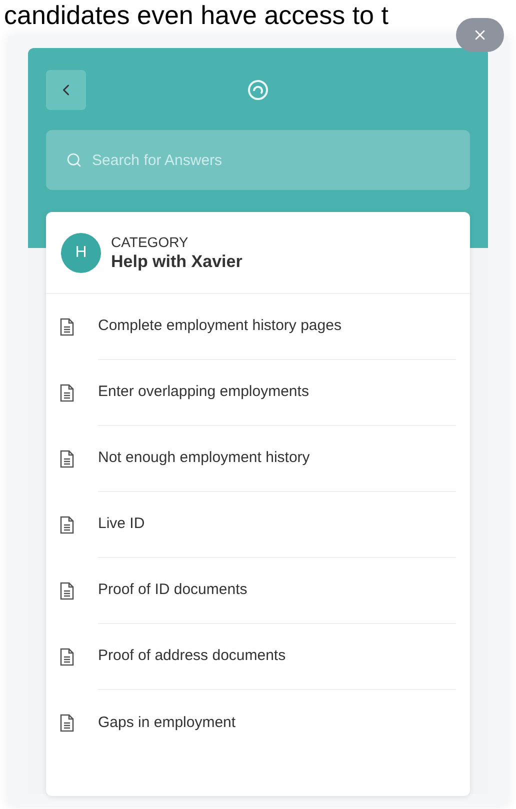  Describe the element at coordinates (480, 35) in the screenshot. I see `close-button` at that location.